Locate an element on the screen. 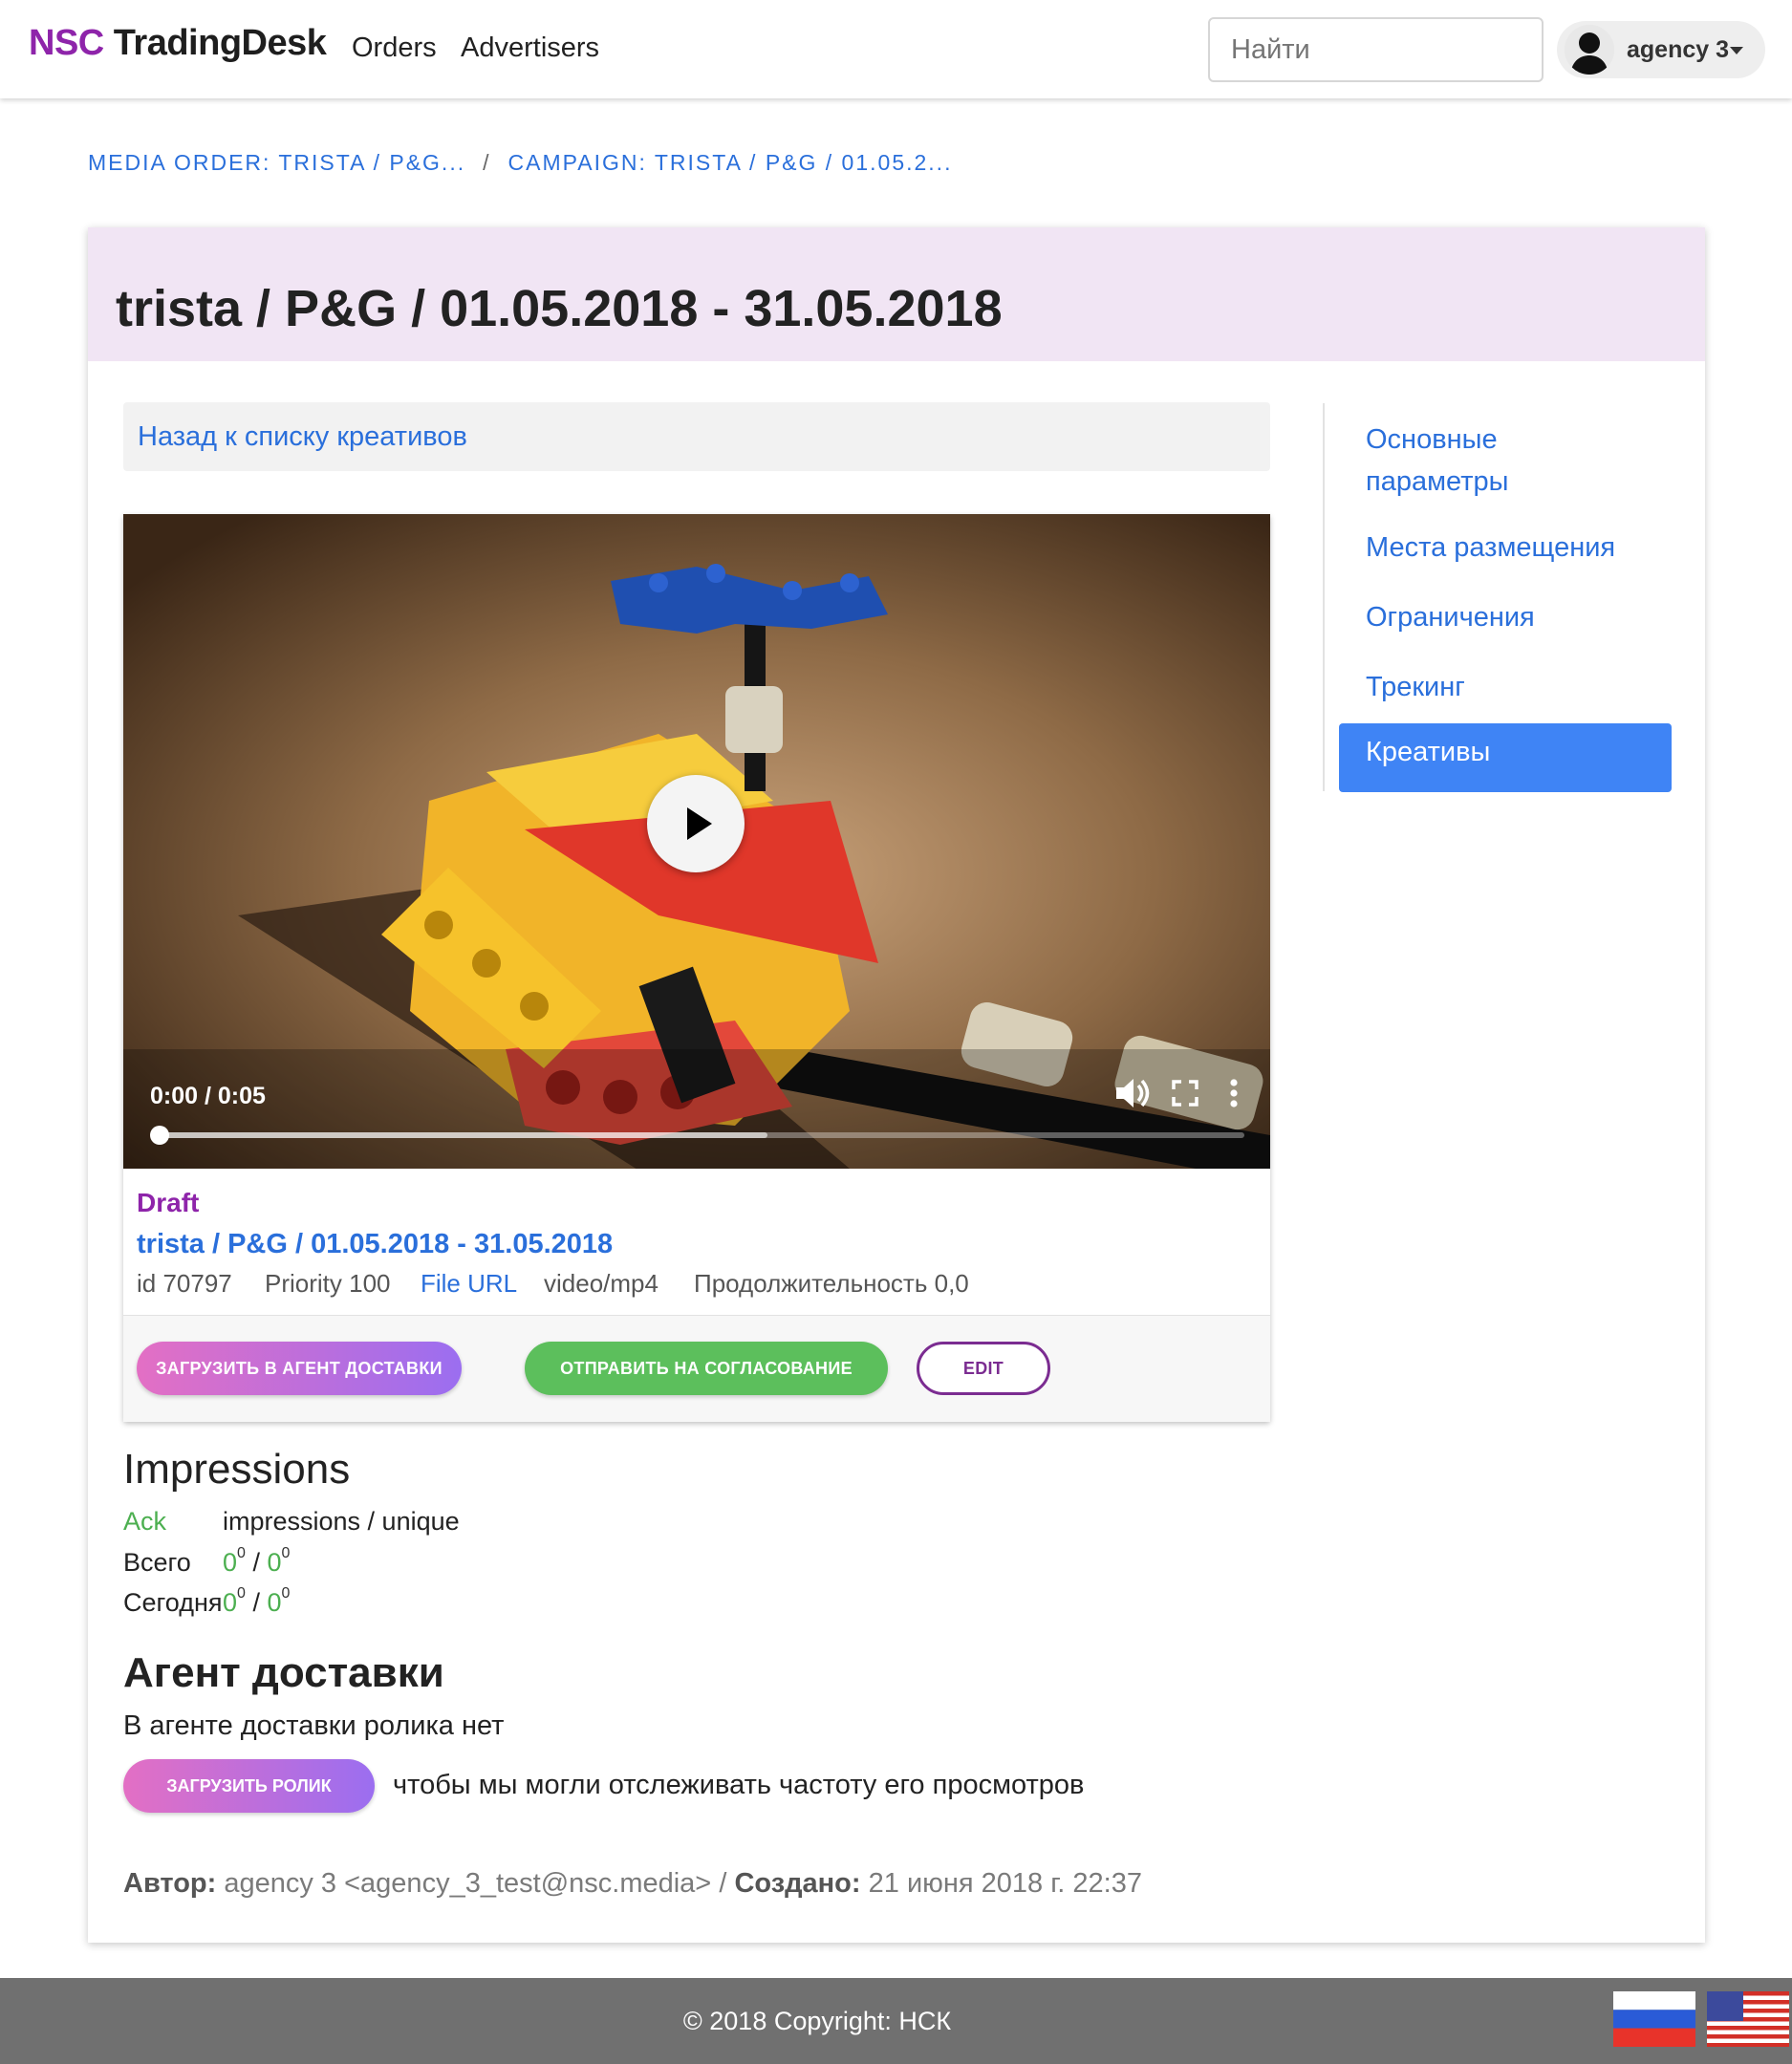  impressions-total-values: 00 / 00 is located at coordinates (257, 1562).